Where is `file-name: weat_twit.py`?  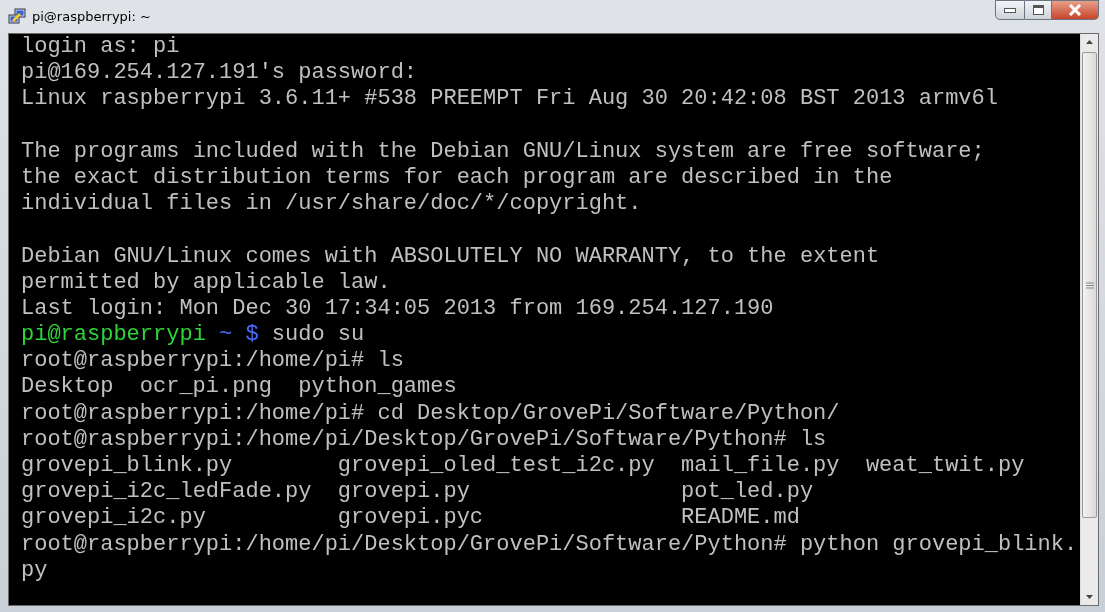
file-name: weat_twit.py is located at coordinates (945, 466).